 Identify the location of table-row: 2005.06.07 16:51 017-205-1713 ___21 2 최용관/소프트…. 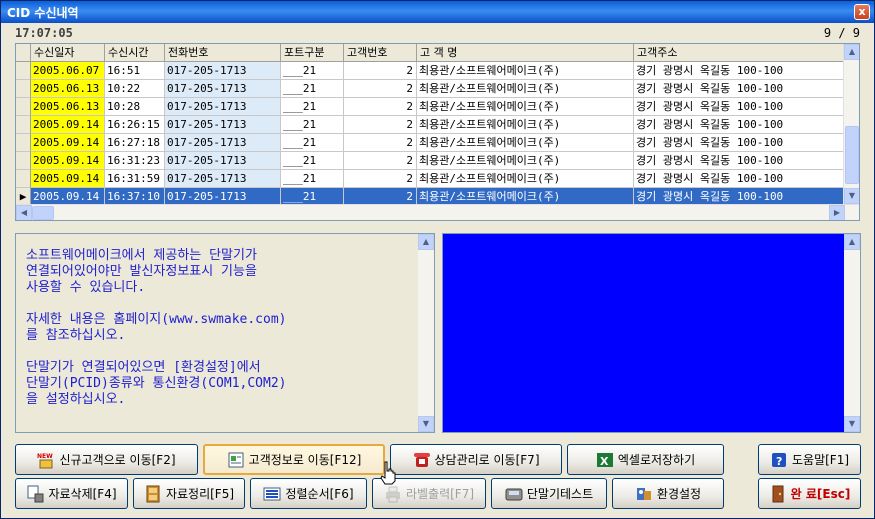
(431, 71).